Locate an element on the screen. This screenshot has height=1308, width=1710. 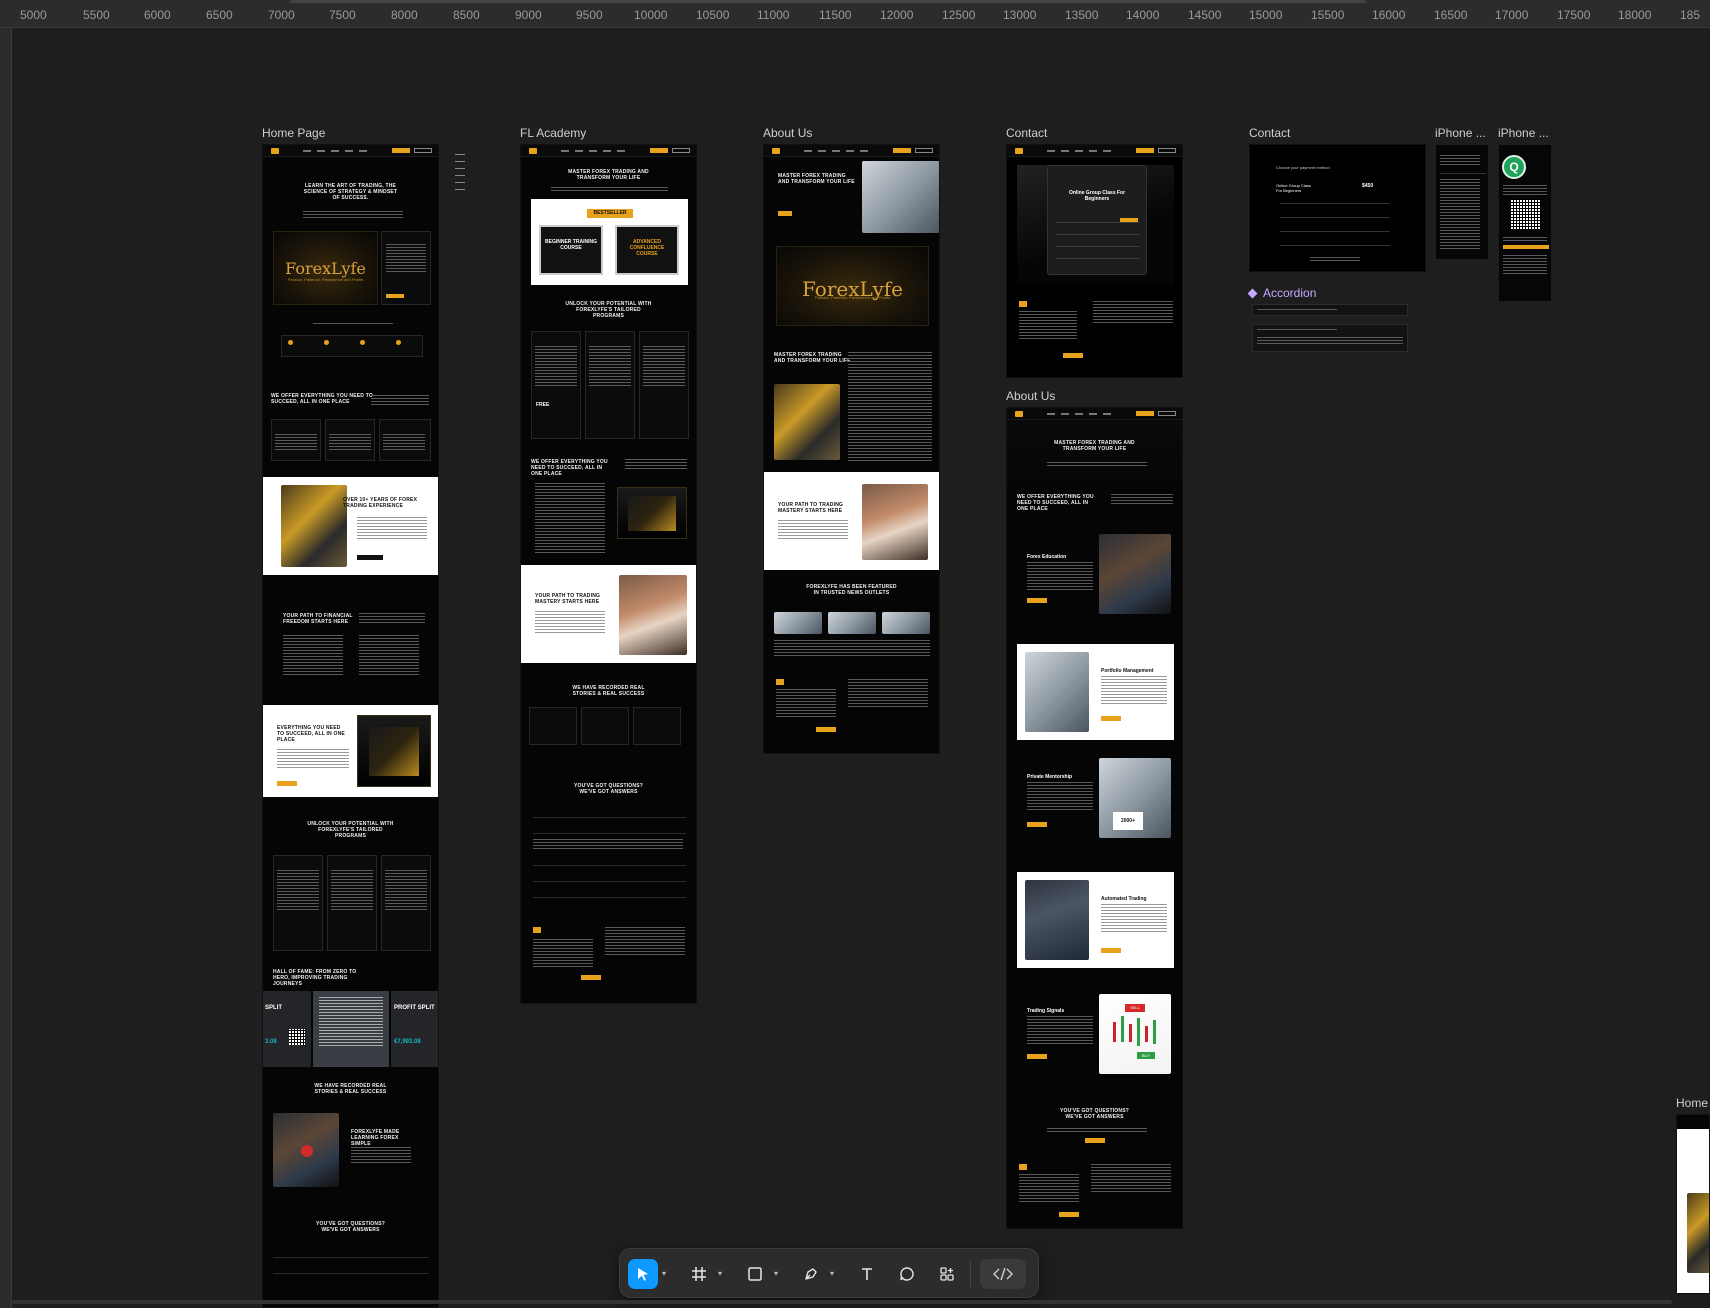
frame-contact: Online Group Class For Beginners is located at coordinates (1094, 261).